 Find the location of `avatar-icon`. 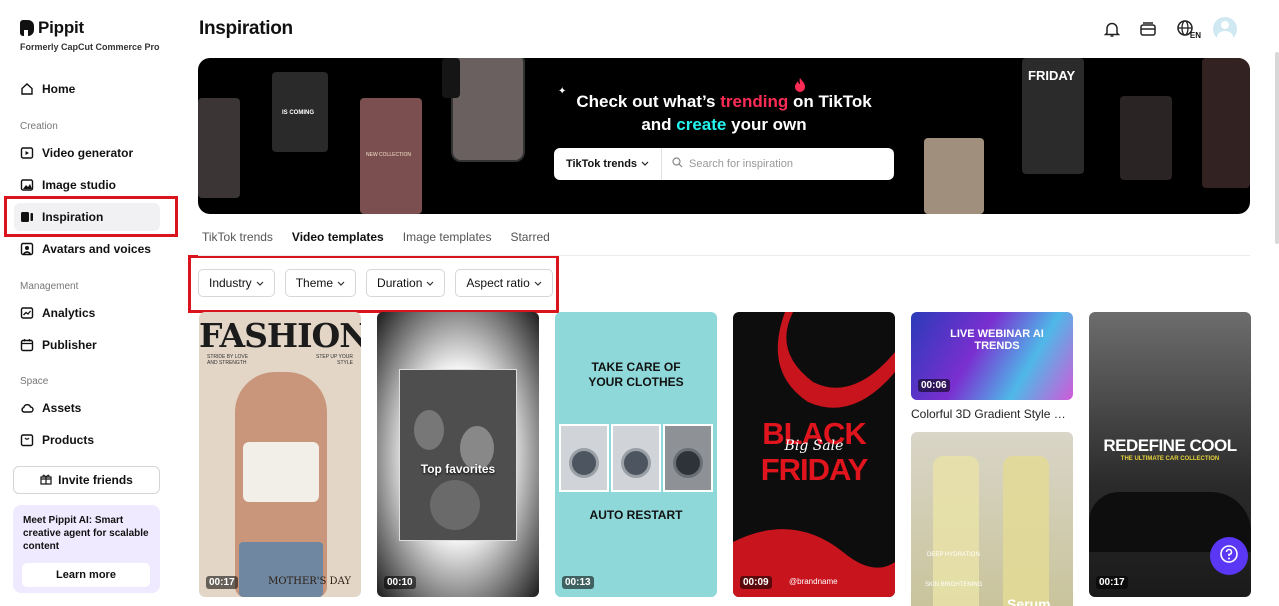

avatar-icon is located at coordinates (27, 249).